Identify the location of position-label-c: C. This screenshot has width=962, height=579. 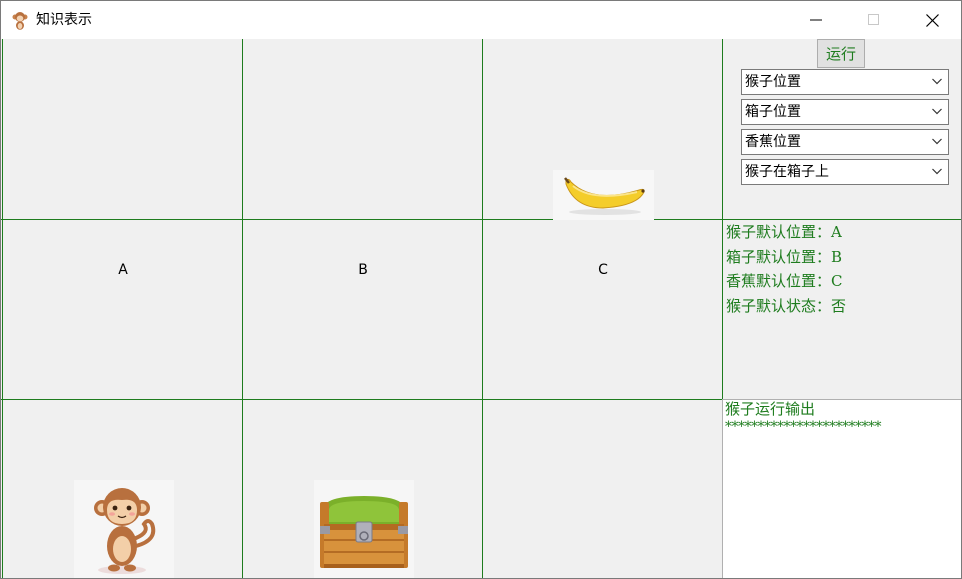
(603, 270).